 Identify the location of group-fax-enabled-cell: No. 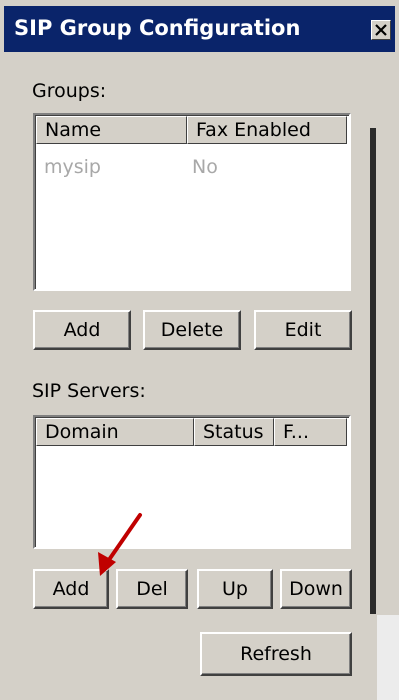
(205, 167).